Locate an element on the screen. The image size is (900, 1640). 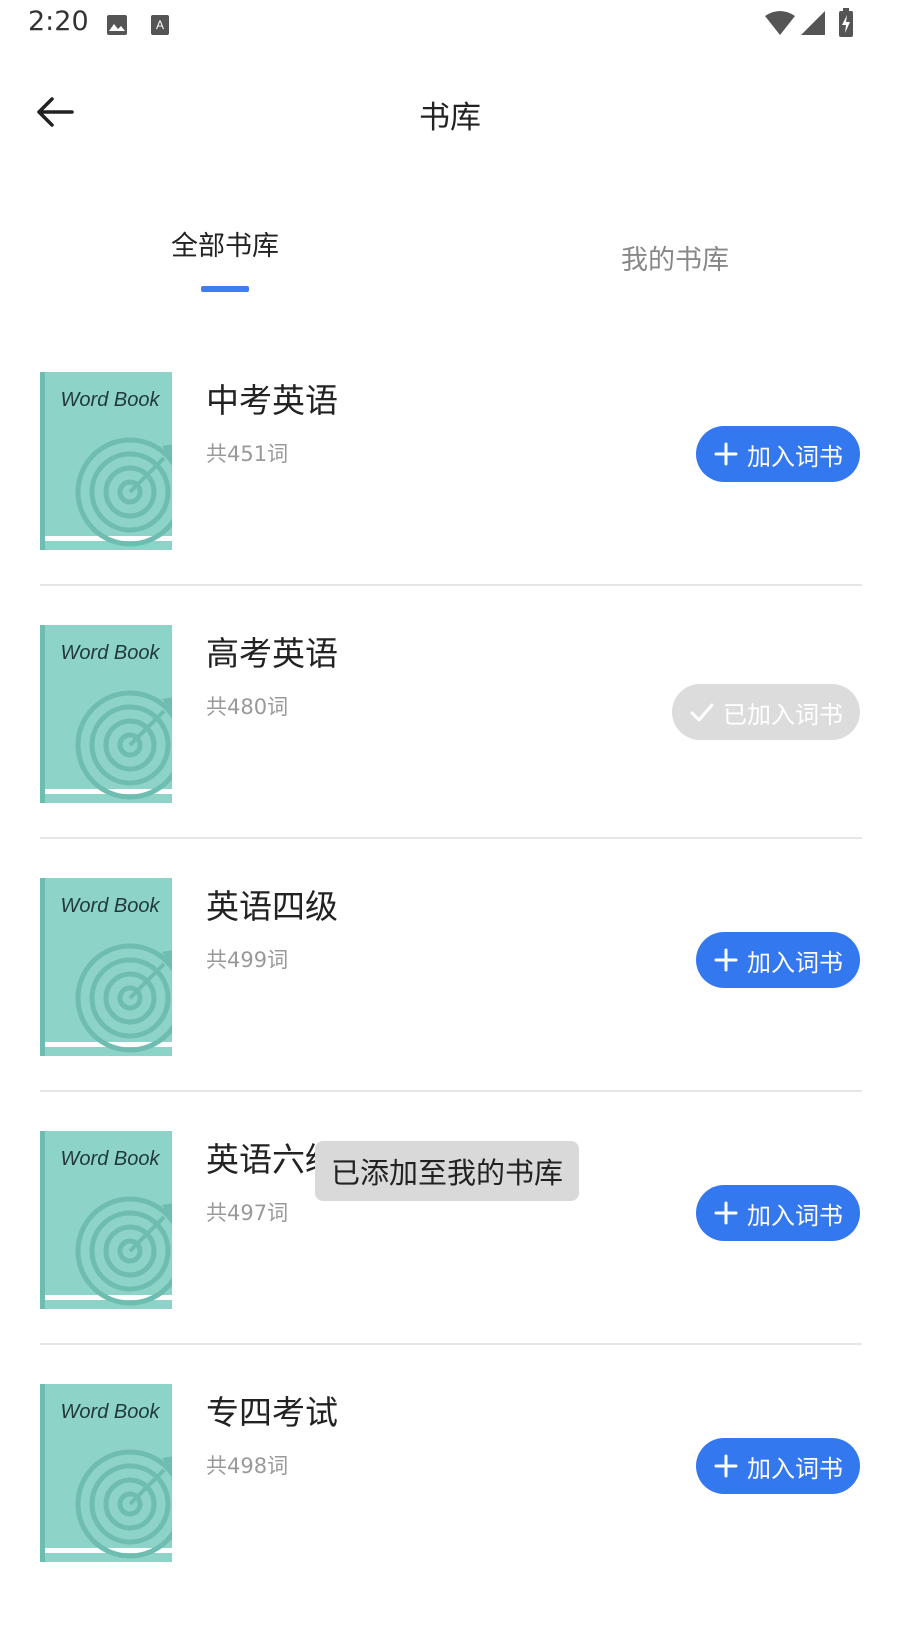
book-title: 英语四级 is located at coordinates (272, 906).